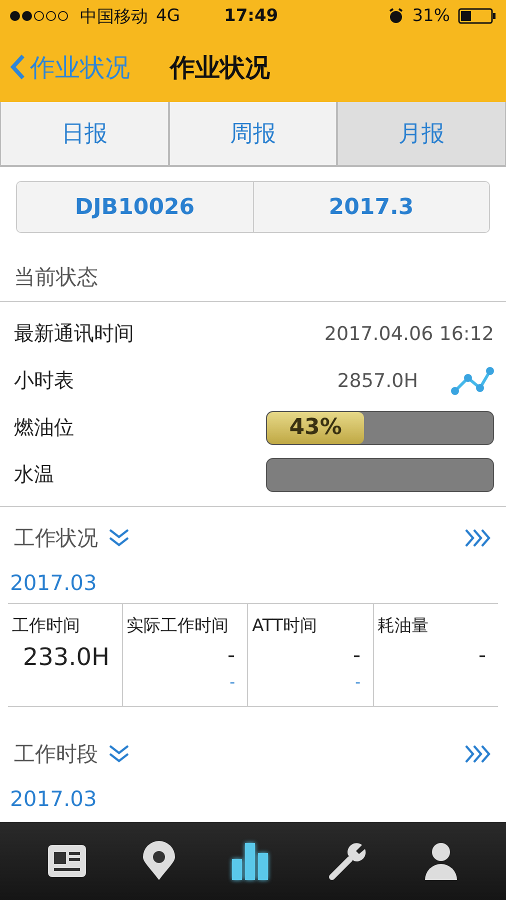 The width and height of the screenshot is (506, 900). I want to click on row-label: 小时表, so click(44, 380).